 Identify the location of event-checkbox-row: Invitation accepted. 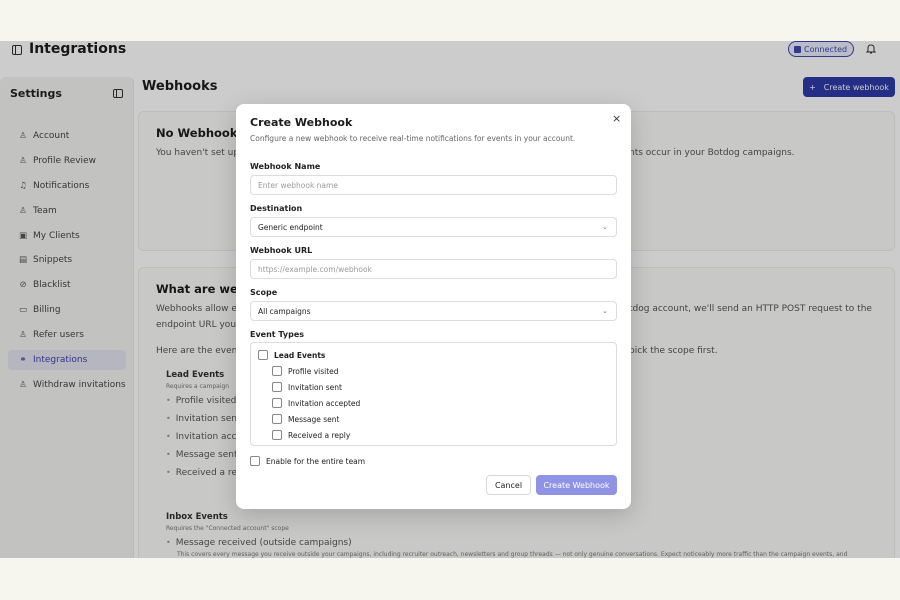
(316, 403).